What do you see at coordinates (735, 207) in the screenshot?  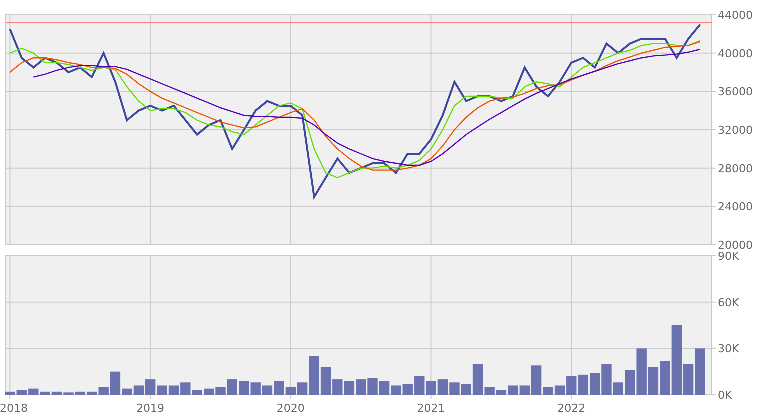 I see `axis-tick-label: 24000` at bounding box center [735, 207].